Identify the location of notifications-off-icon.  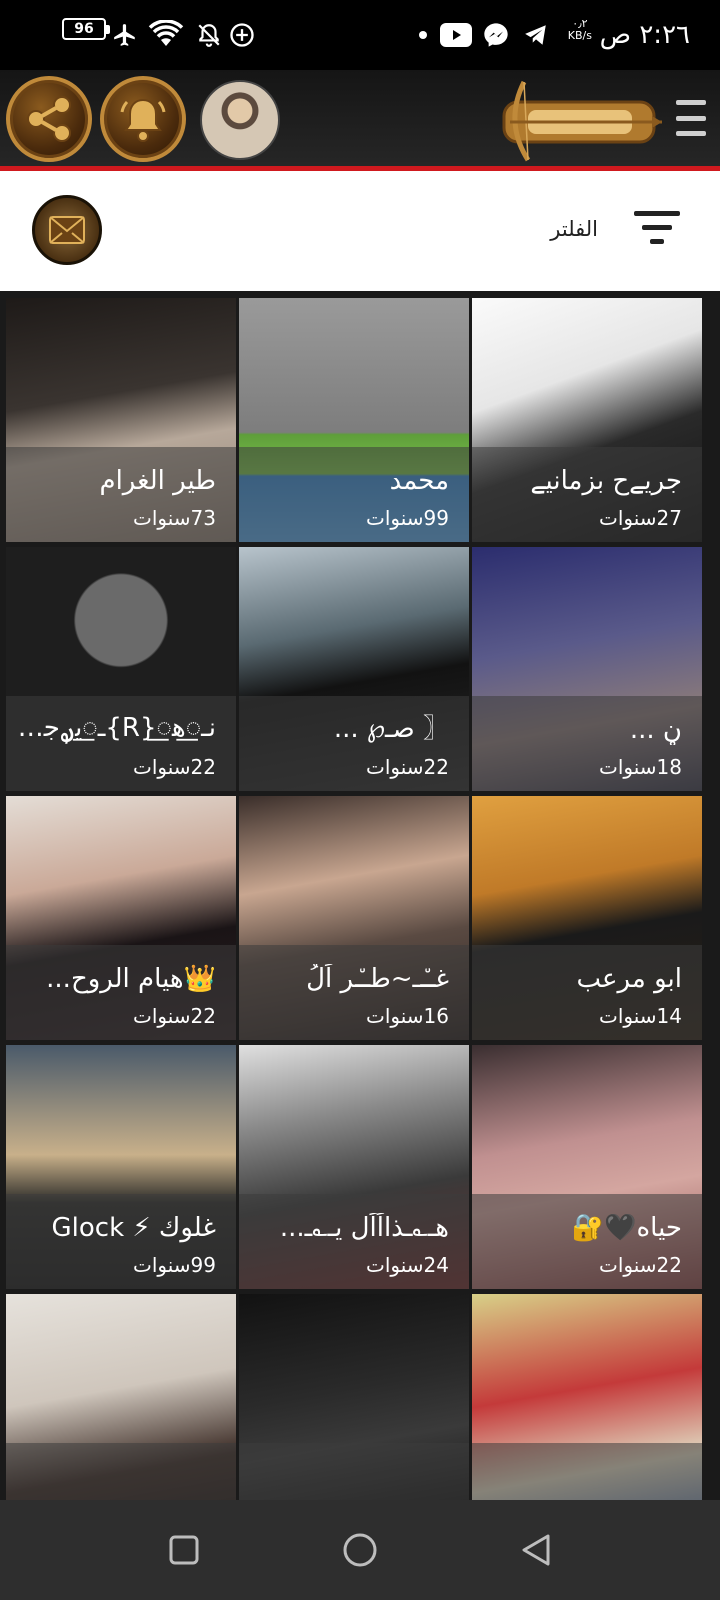
(209, 35).